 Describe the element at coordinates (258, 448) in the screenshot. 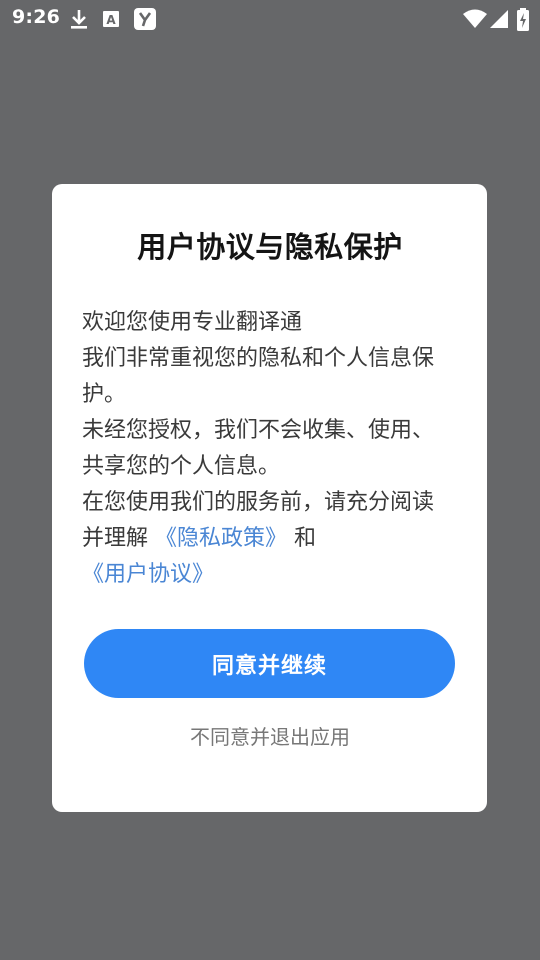

I see `authorization-text: 未经您授权，我们不会收集、使用、共享您的个人信息。` at that location.